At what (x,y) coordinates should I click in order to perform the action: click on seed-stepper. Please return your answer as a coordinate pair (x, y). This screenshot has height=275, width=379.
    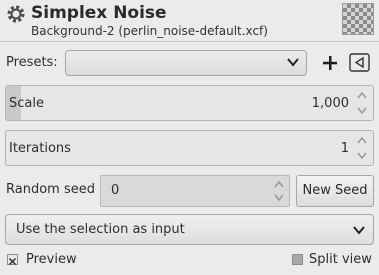
    Looking at the image, I should click on (279, 191).